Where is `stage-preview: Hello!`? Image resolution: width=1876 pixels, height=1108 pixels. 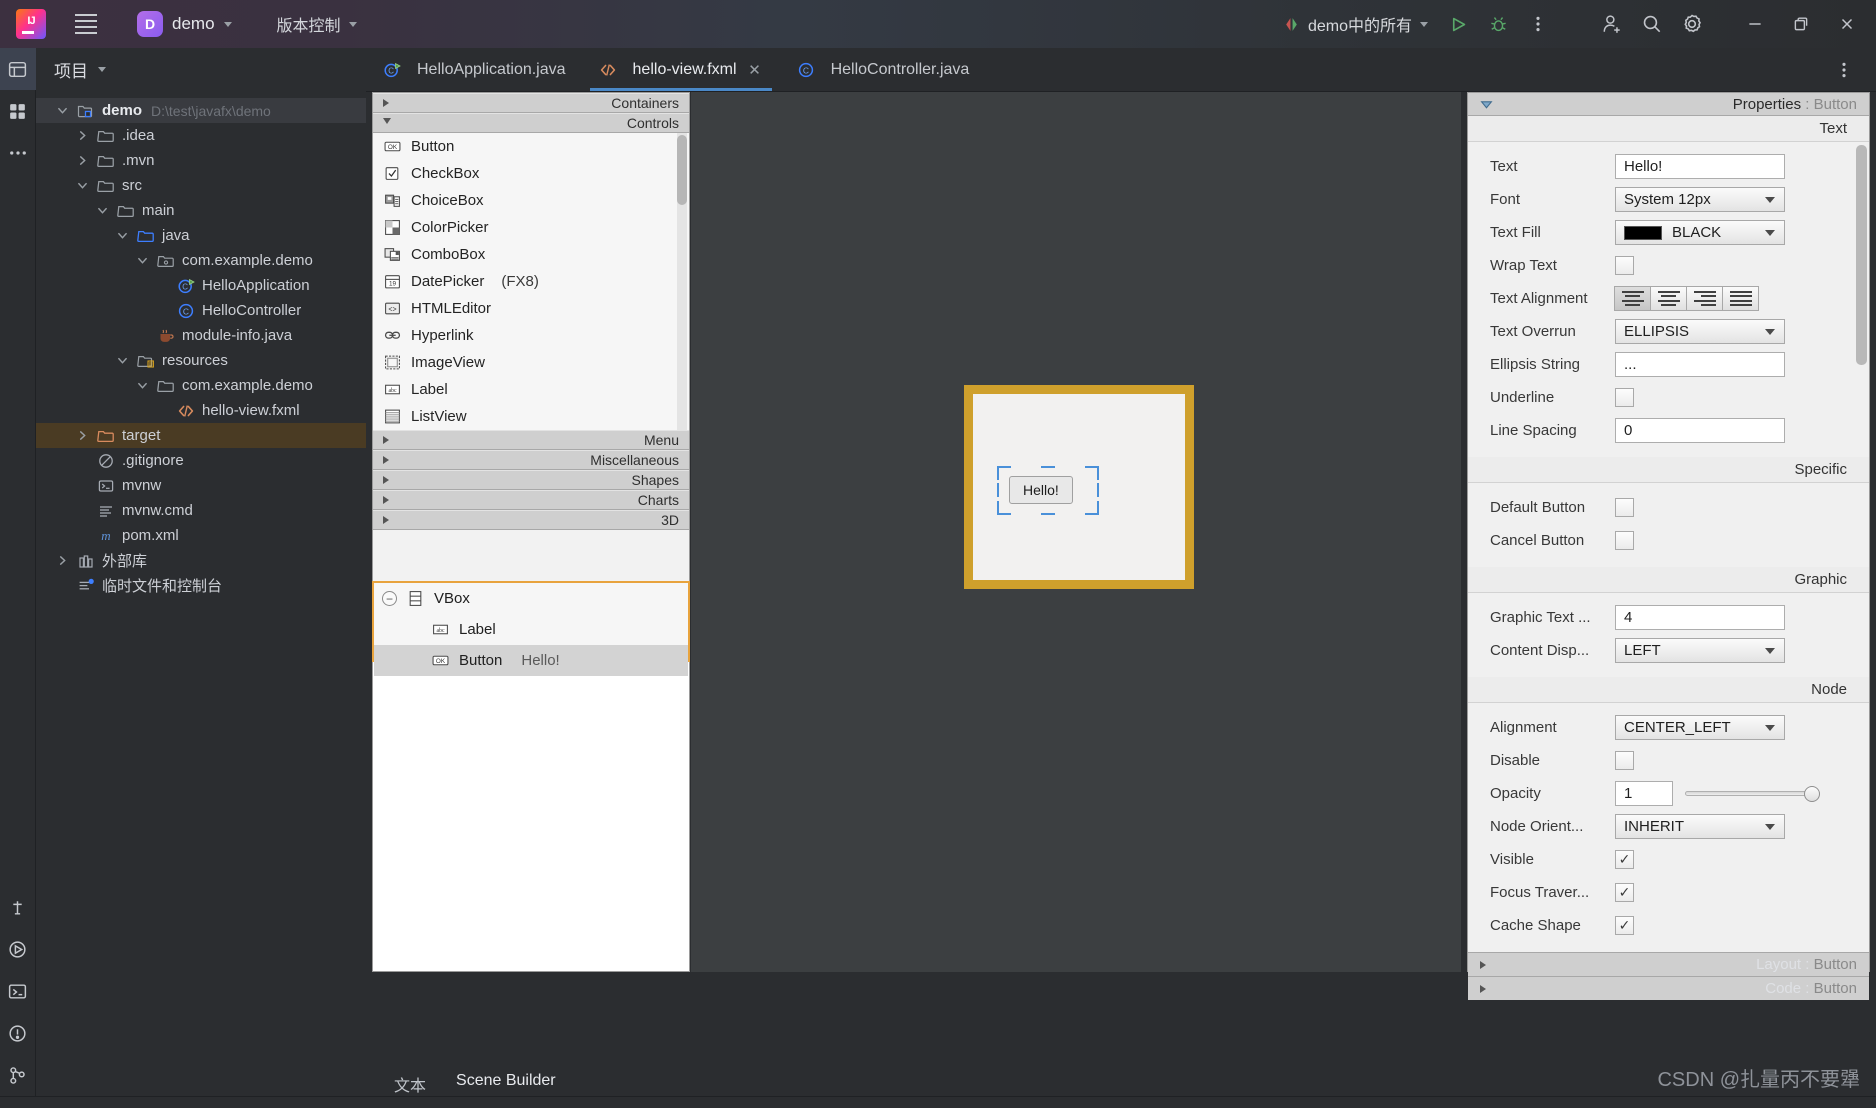 stage-preview: Hello! is located at coordinates (1079, 487).